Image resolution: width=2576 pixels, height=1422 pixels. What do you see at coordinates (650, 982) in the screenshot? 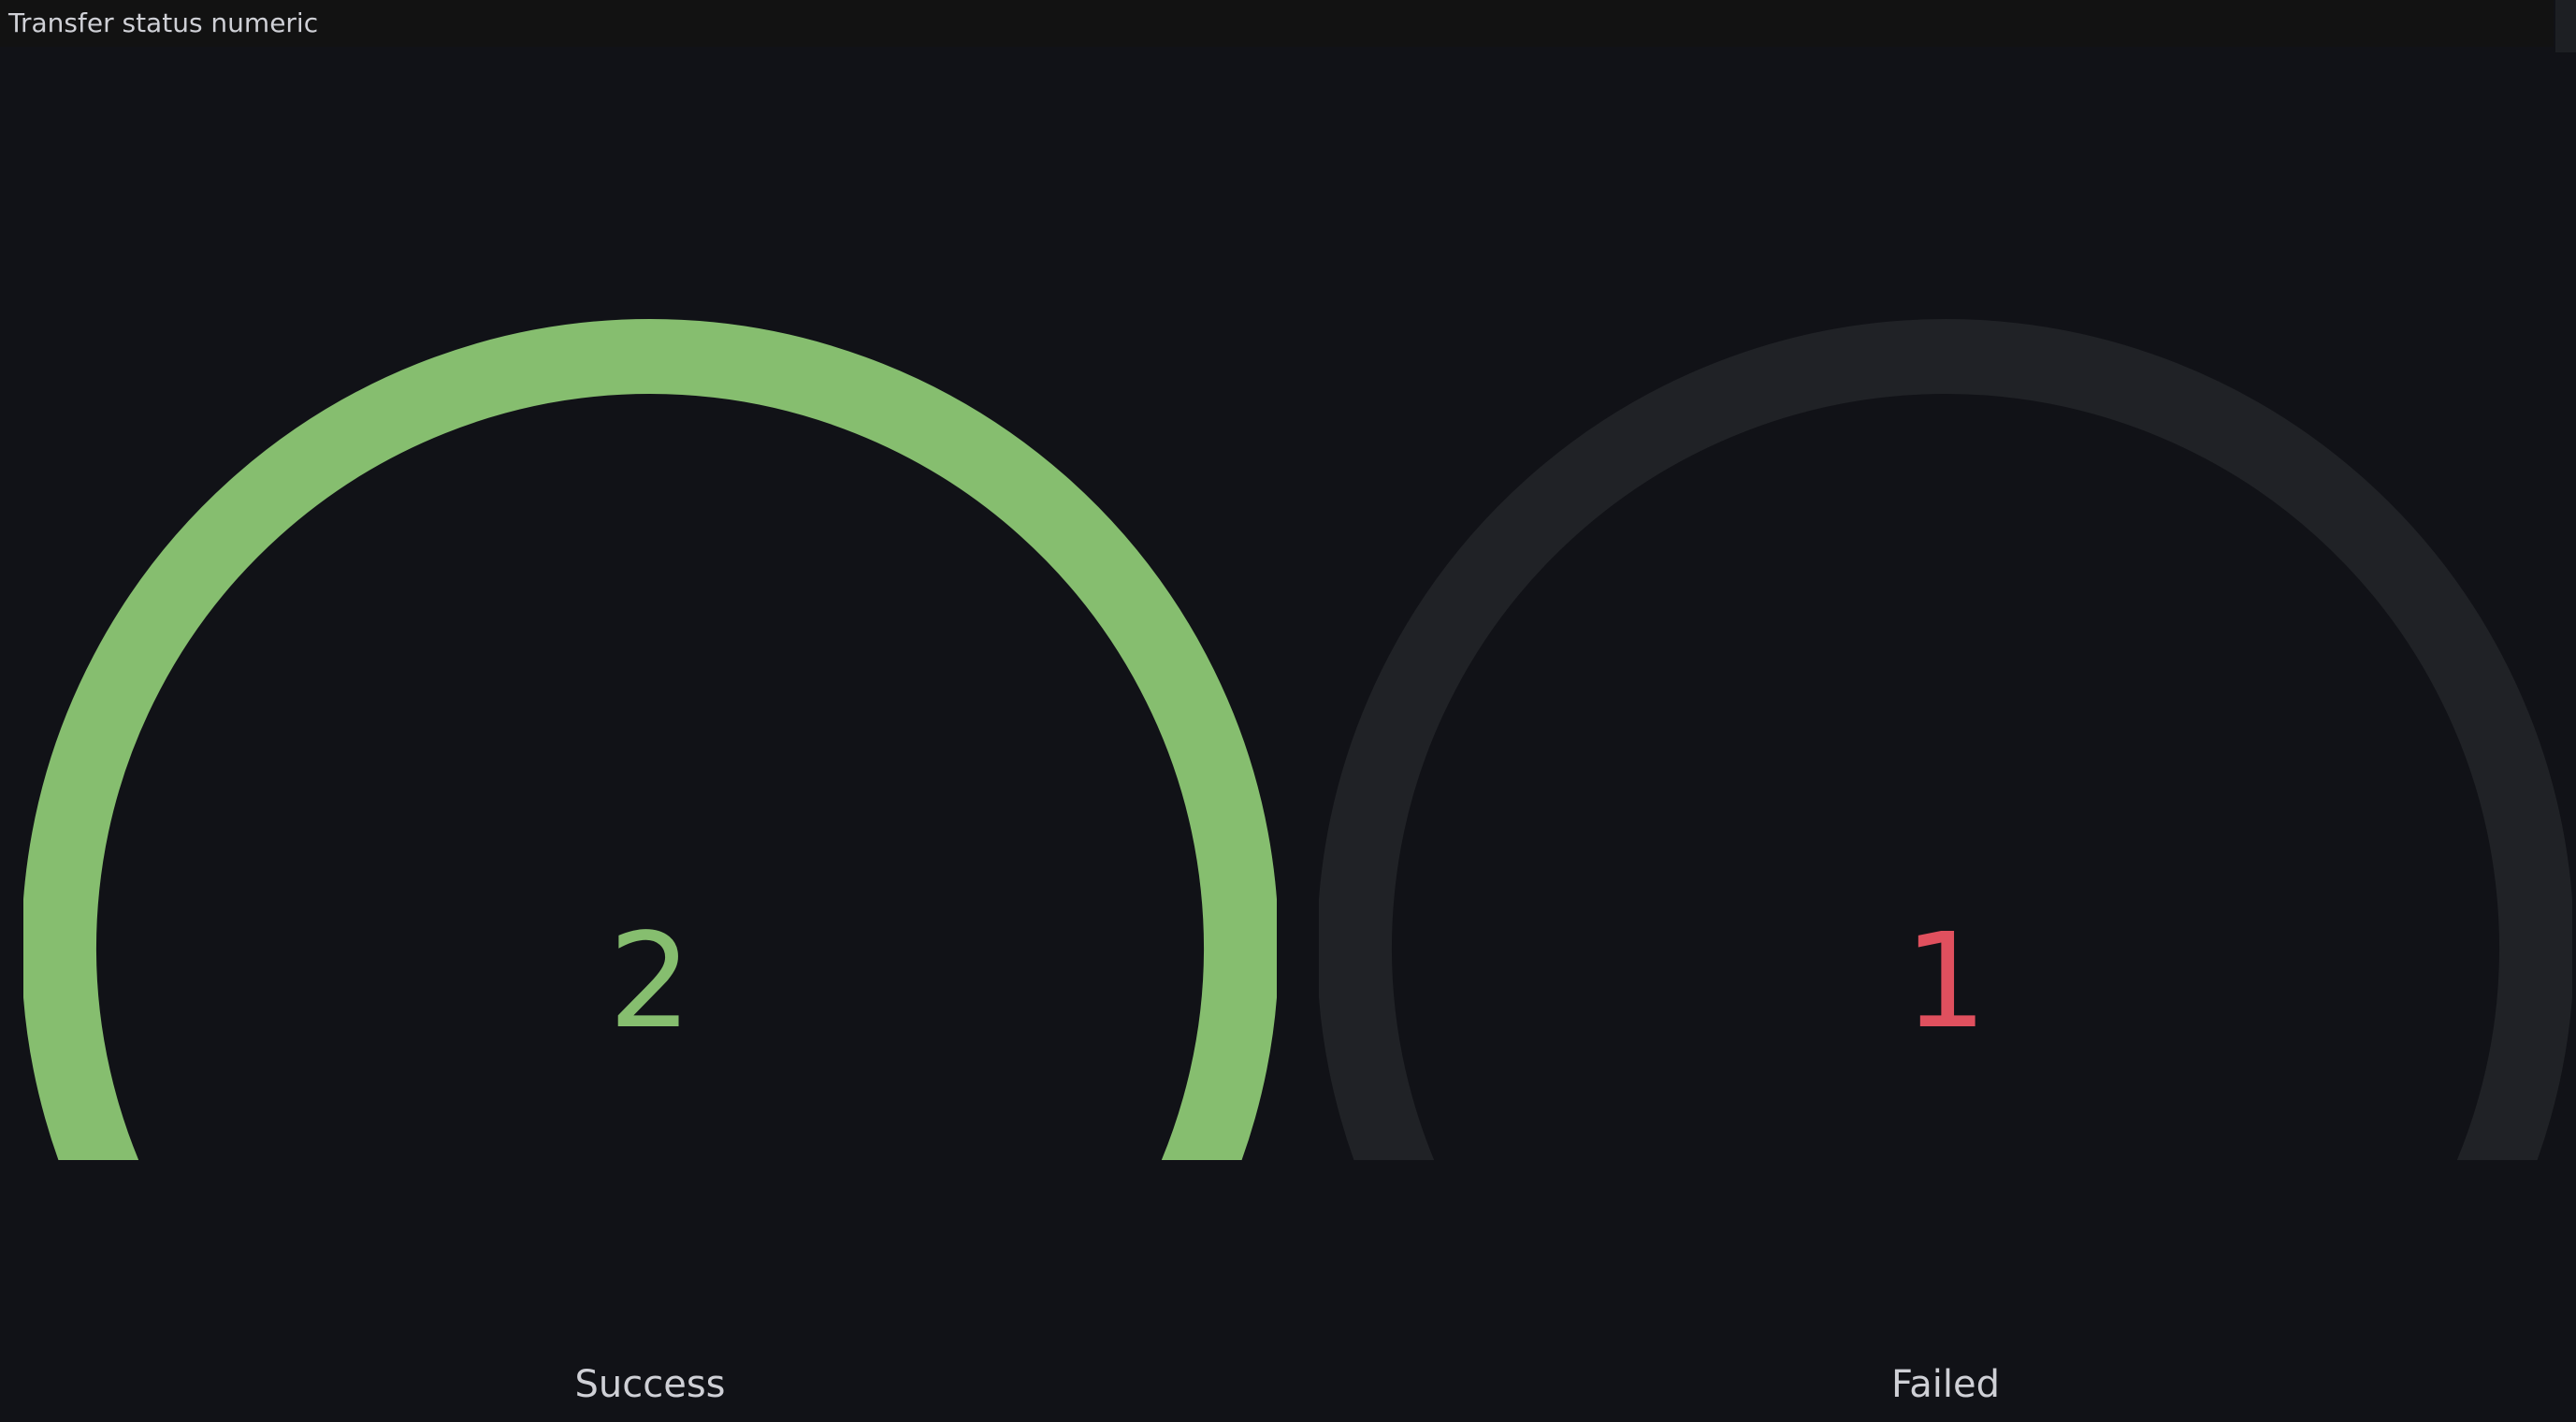
I see `gauge-success-value: 2` at bounding box center [650, 982].